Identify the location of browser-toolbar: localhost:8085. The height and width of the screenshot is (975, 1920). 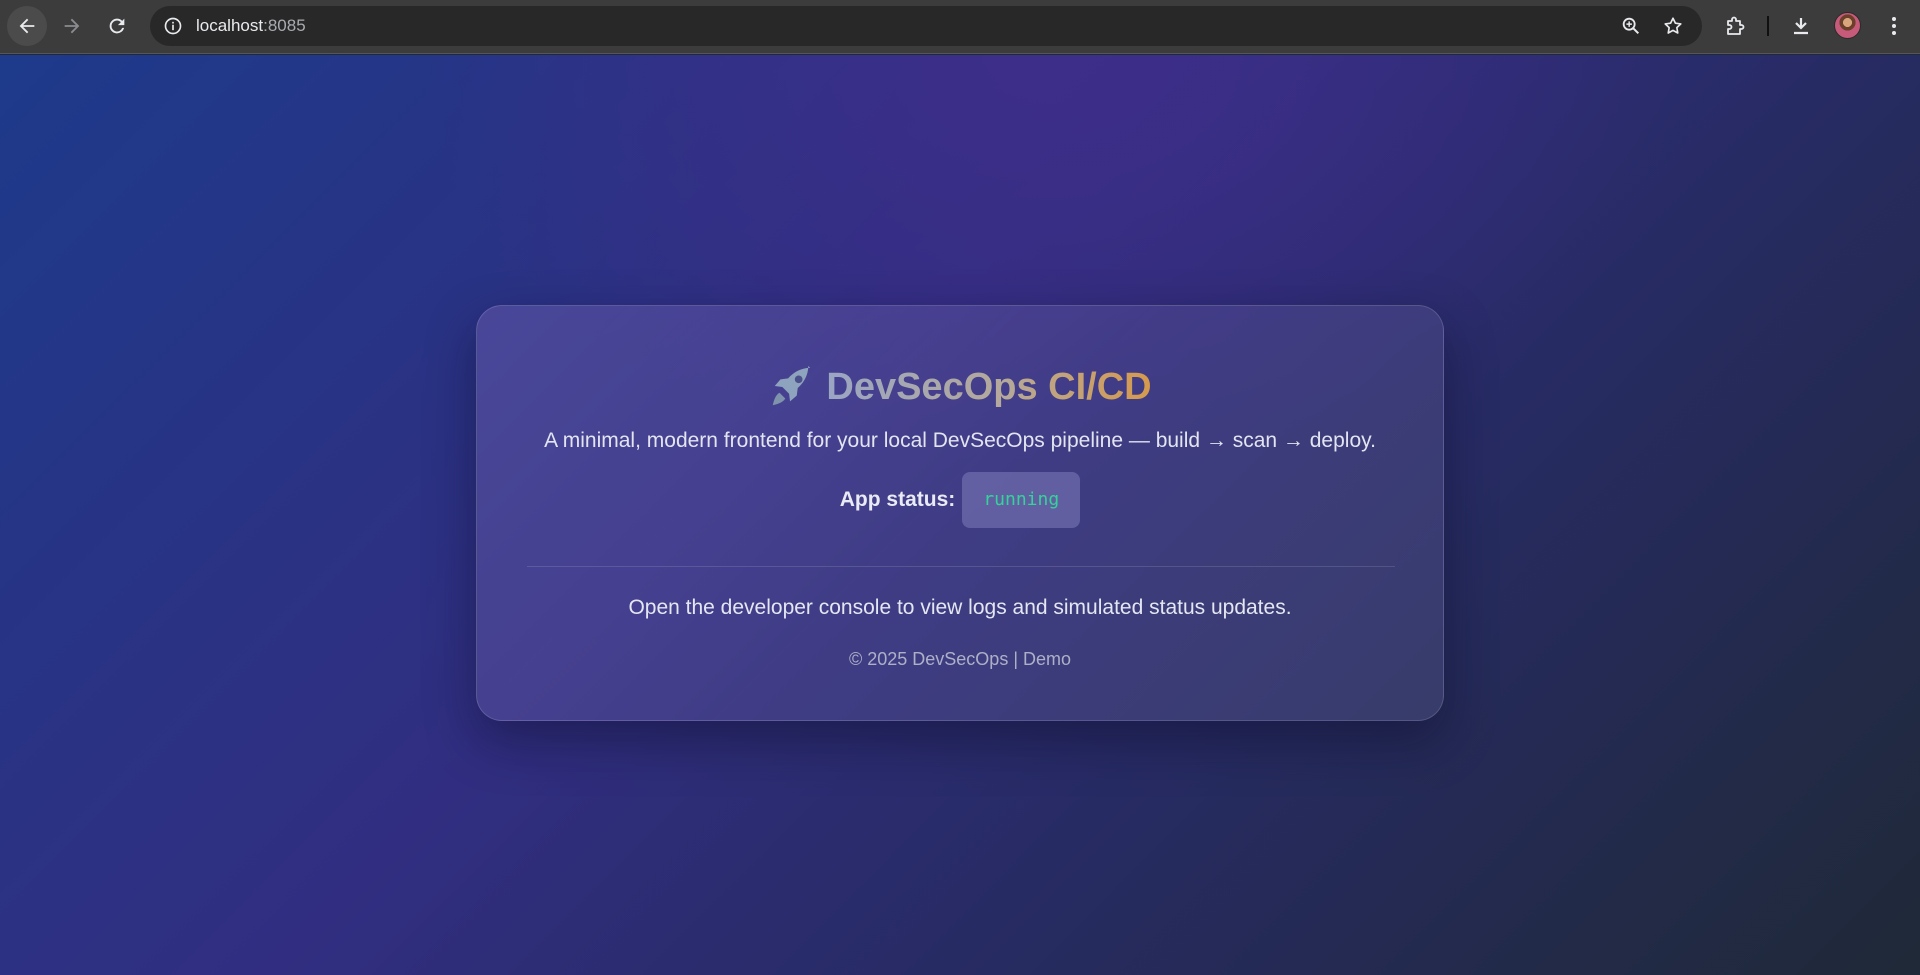
(960, 27).